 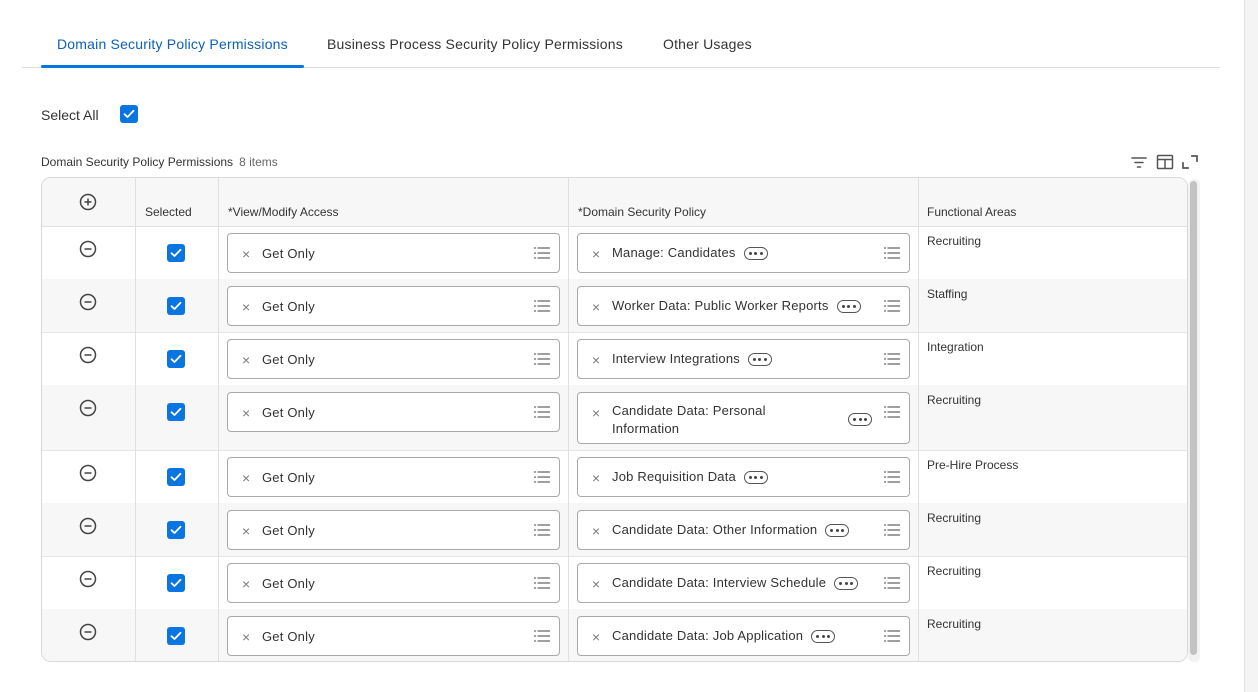 What do you see at coordinates (1193, 418) in the screenshot?
I see `grid-scrollbar-thumb` at bounding box center [1193, 418].